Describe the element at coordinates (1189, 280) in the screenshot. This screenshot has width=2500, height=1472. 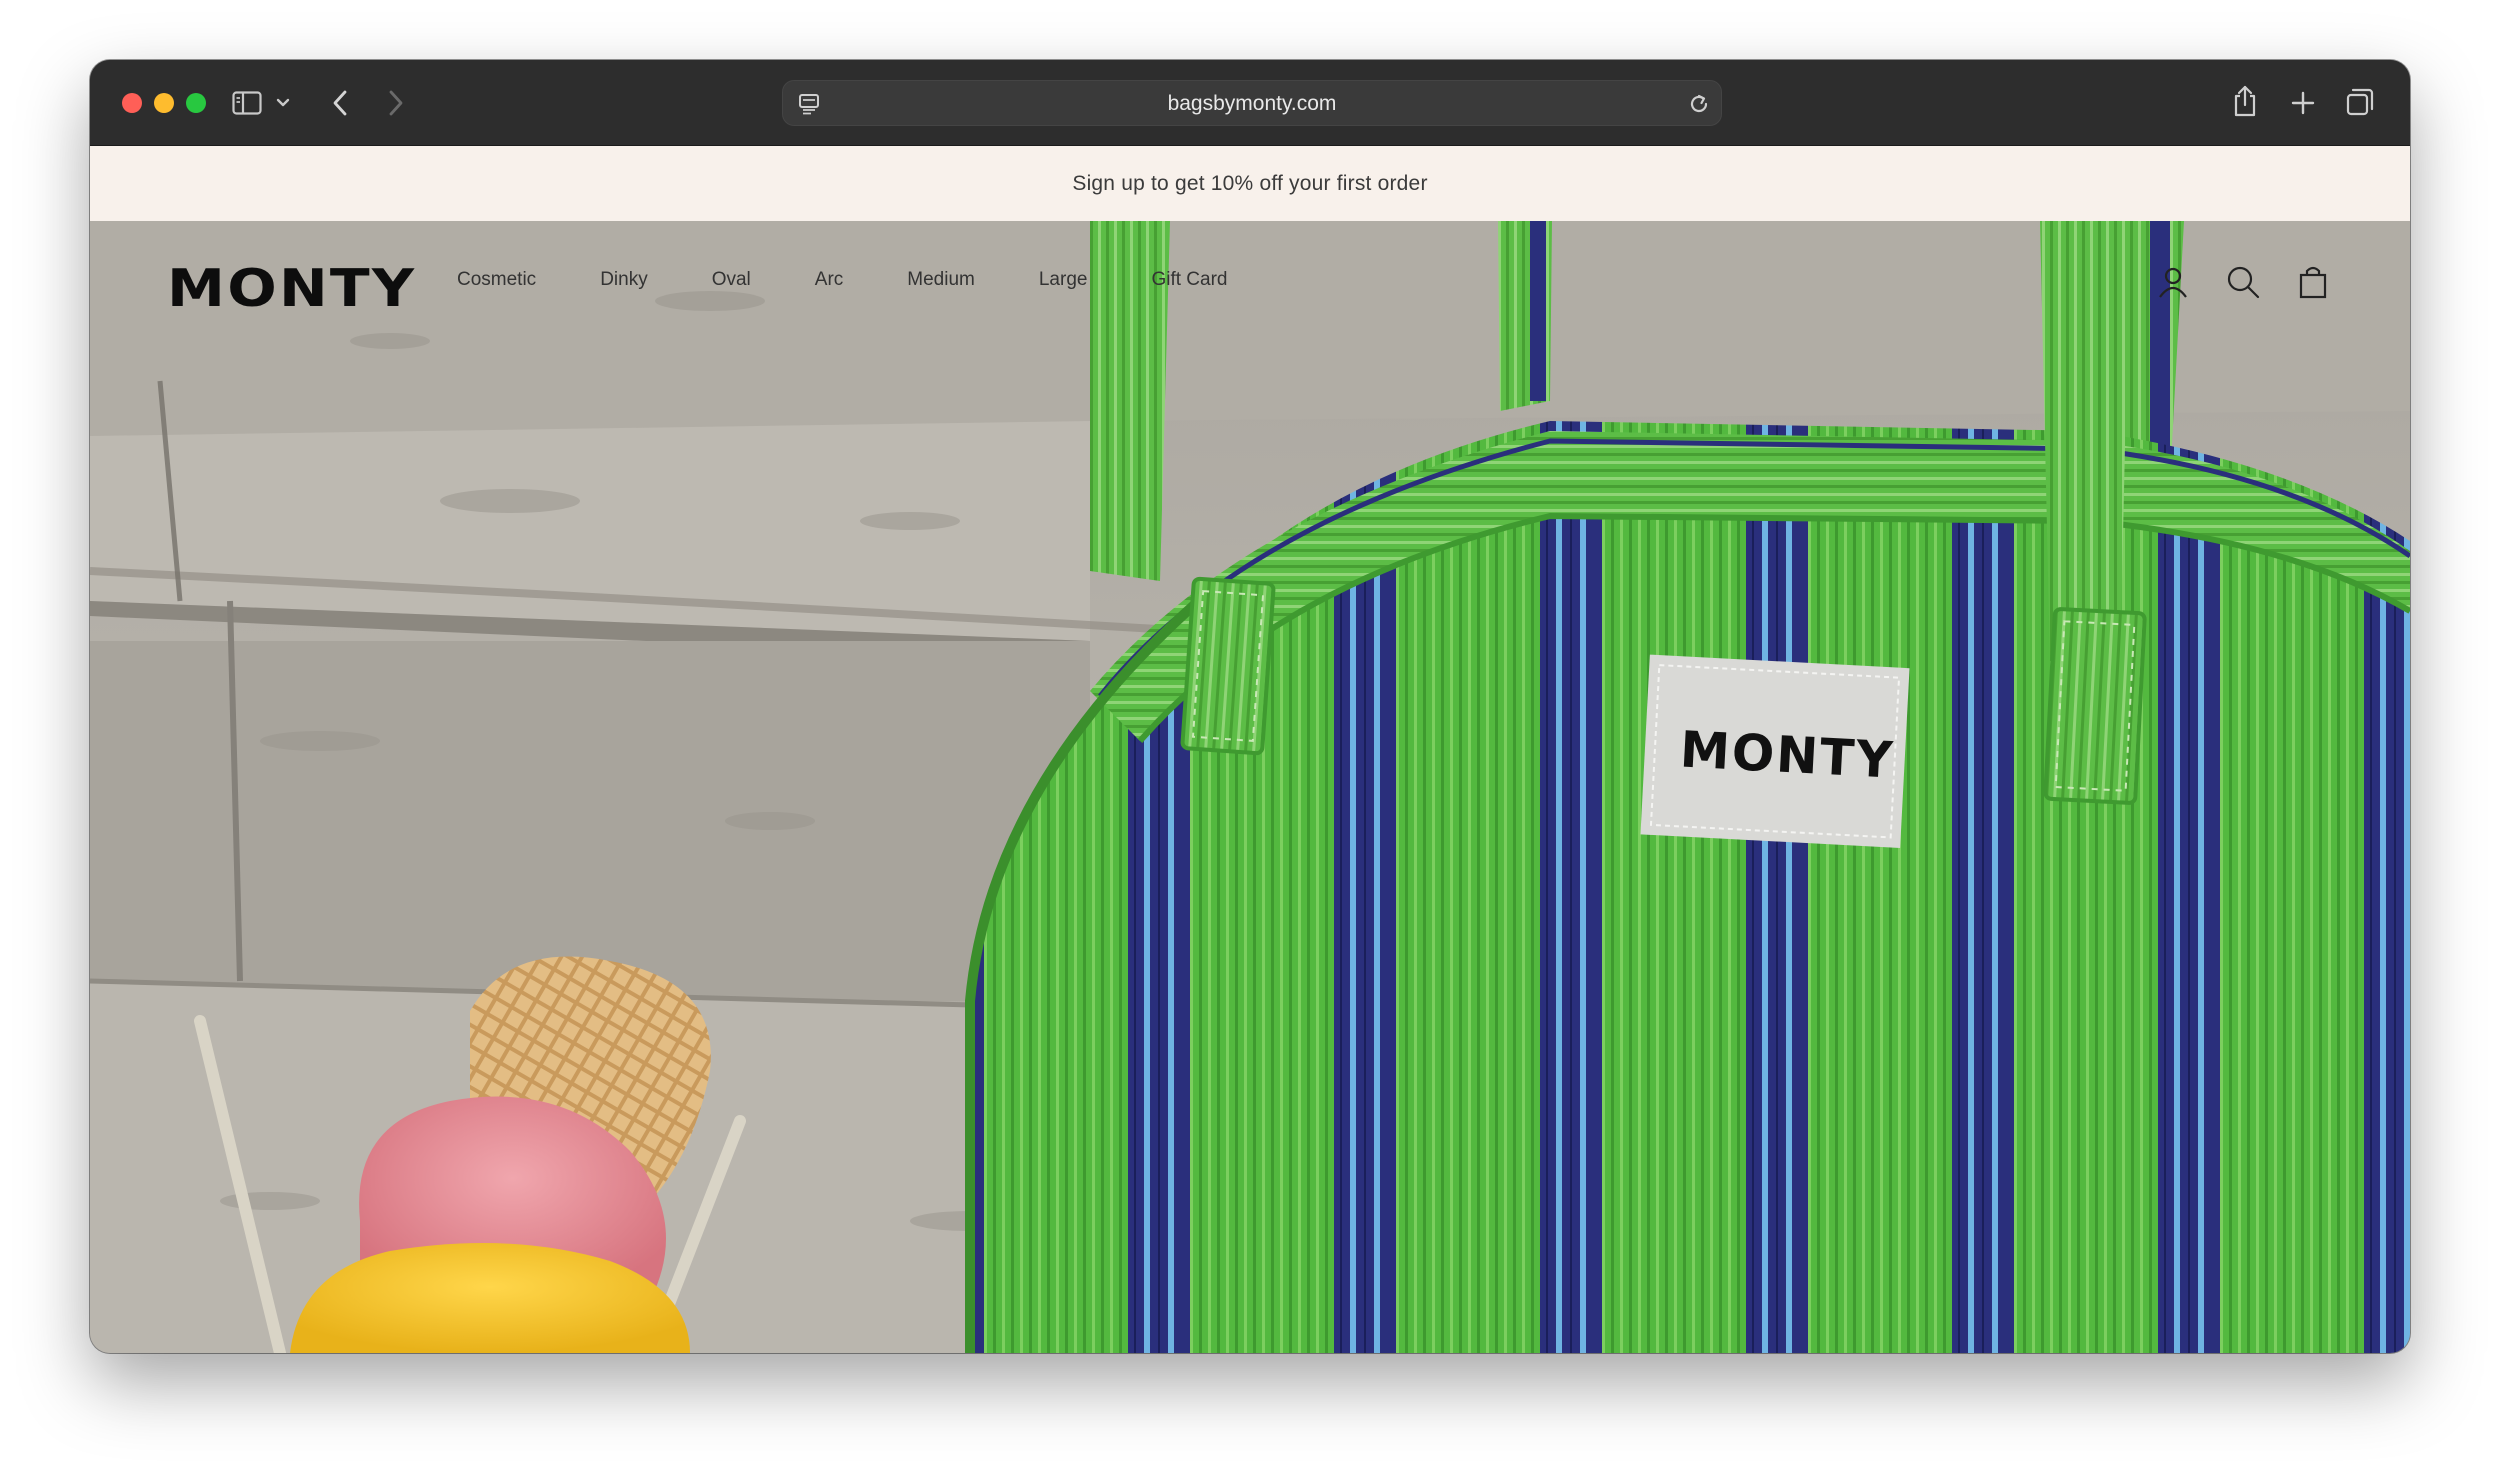
I see `nav-item-gift-card: Gift Card` at that location.